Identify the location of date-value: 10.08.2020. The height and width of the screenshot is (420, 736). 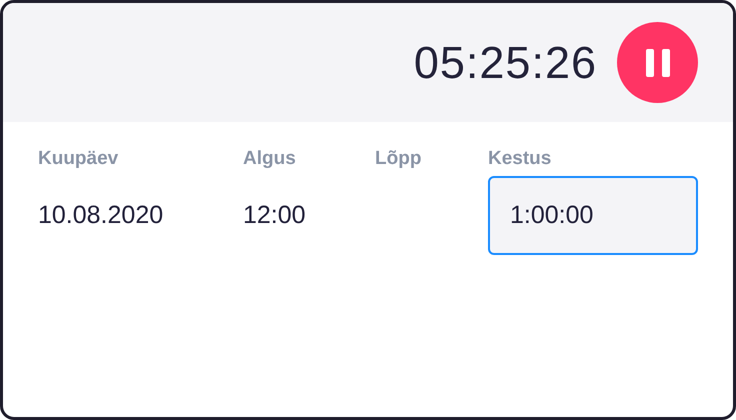
(101, 215).